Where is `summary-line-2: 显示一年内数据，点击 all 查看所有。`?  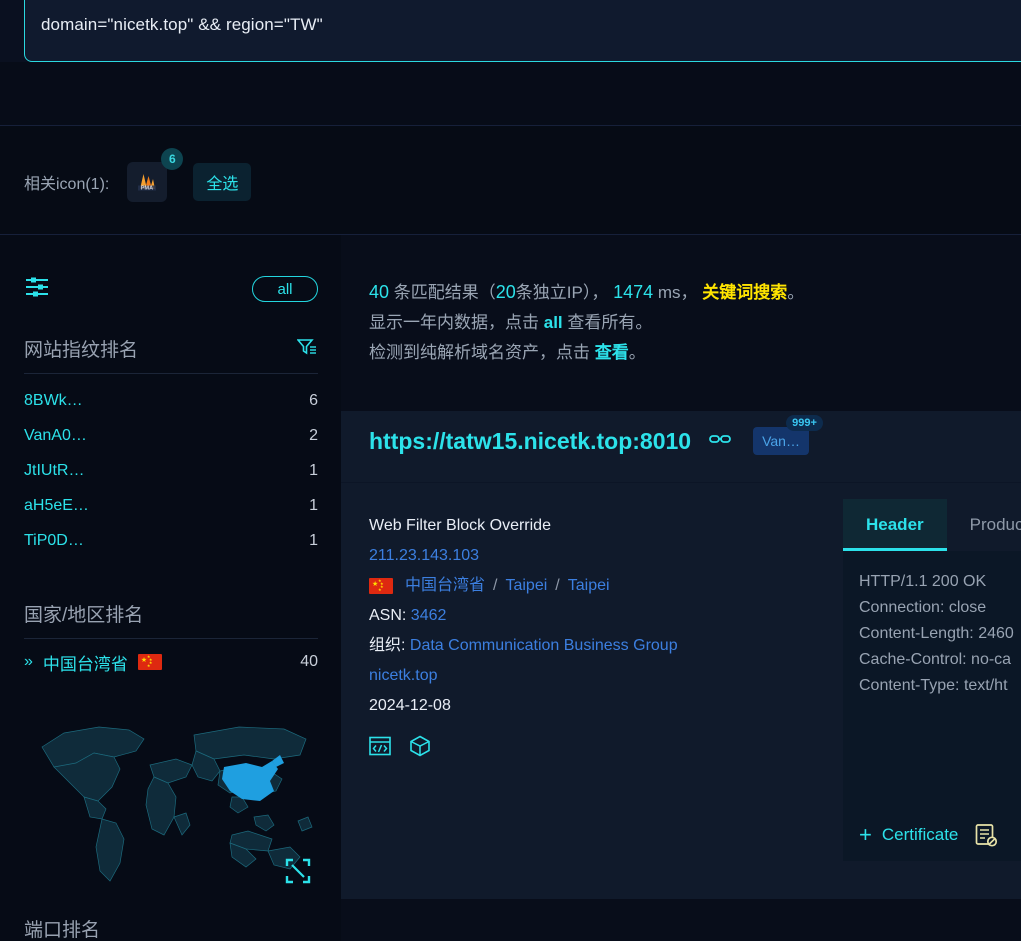 summary-line-2: 显示一年内数据，点击 all 查看所有。 is located at coordinates (689, 323).